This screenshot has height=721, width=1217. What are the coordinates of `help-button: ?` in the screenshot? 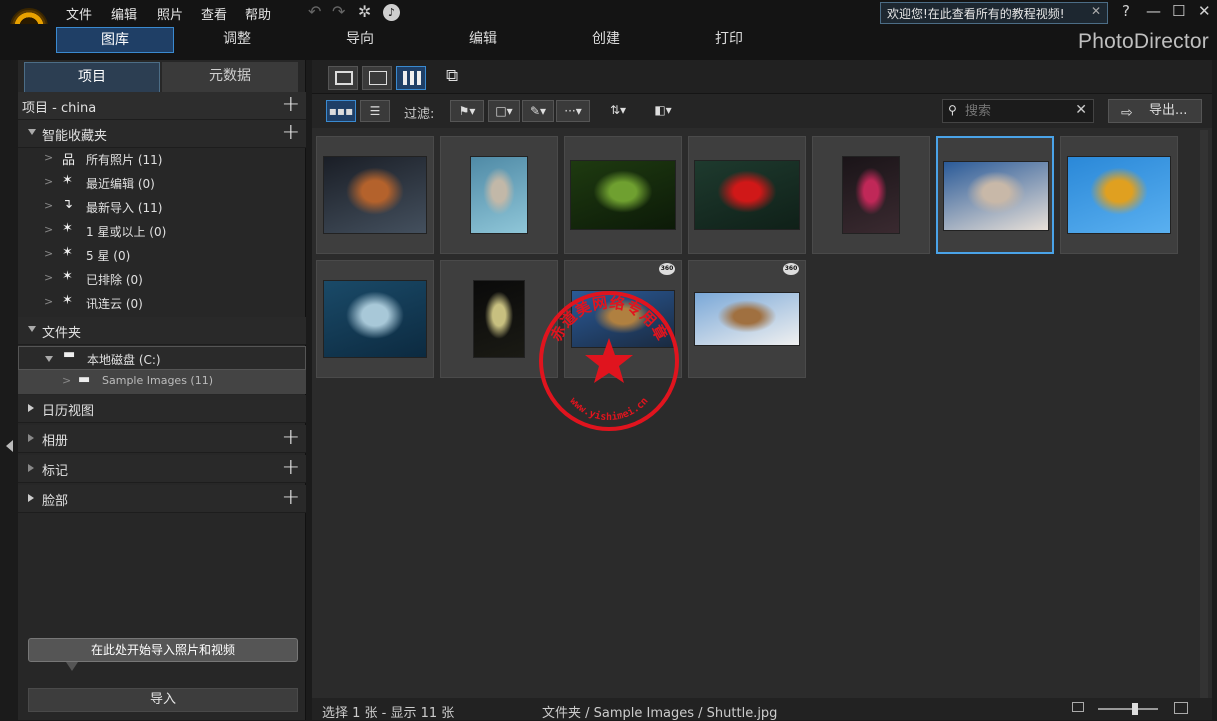 It's located at (1126, 11).